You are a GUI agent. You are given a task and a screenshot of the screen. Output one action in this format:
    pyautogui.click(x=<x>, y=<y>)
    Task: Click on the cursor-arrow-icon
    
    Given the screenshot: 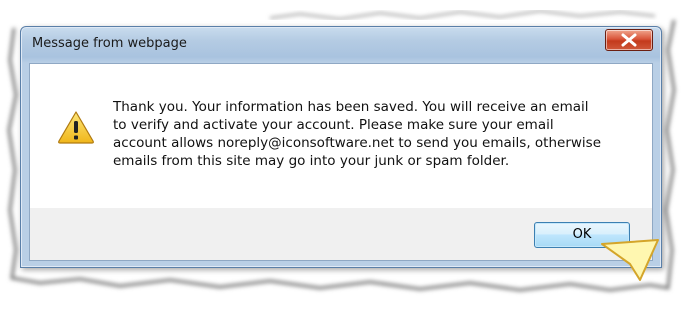 What is the action you would take?
    pyautogui.click(x=630, y=260)
    